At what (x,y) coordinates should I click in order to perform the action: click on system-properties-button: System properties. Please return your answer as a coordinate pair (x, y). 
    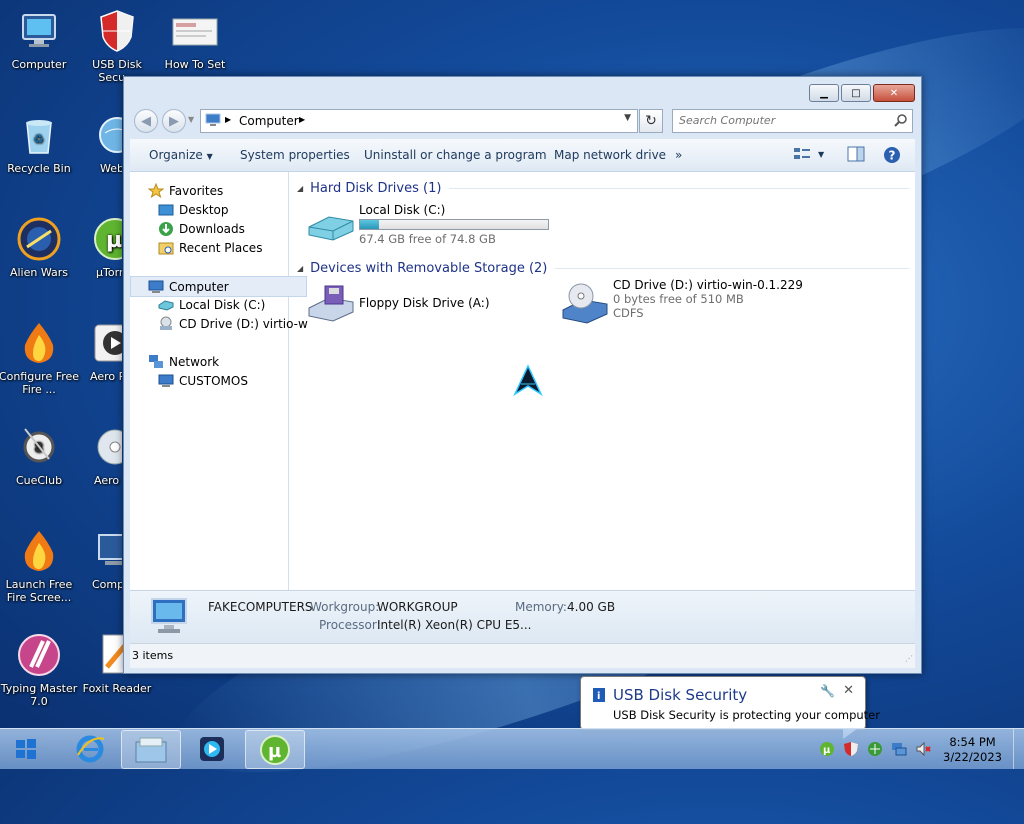
    Looking at the image, I should click on (295, 155).